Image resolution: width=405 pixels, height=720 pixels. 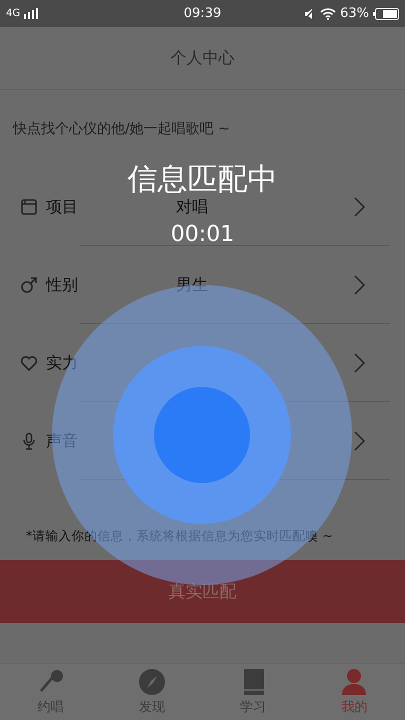 What do you see at coordinates (203, 180) in the screenshot?
I see `matching-title: 信息匹配中` at bounding box center [203, 180].